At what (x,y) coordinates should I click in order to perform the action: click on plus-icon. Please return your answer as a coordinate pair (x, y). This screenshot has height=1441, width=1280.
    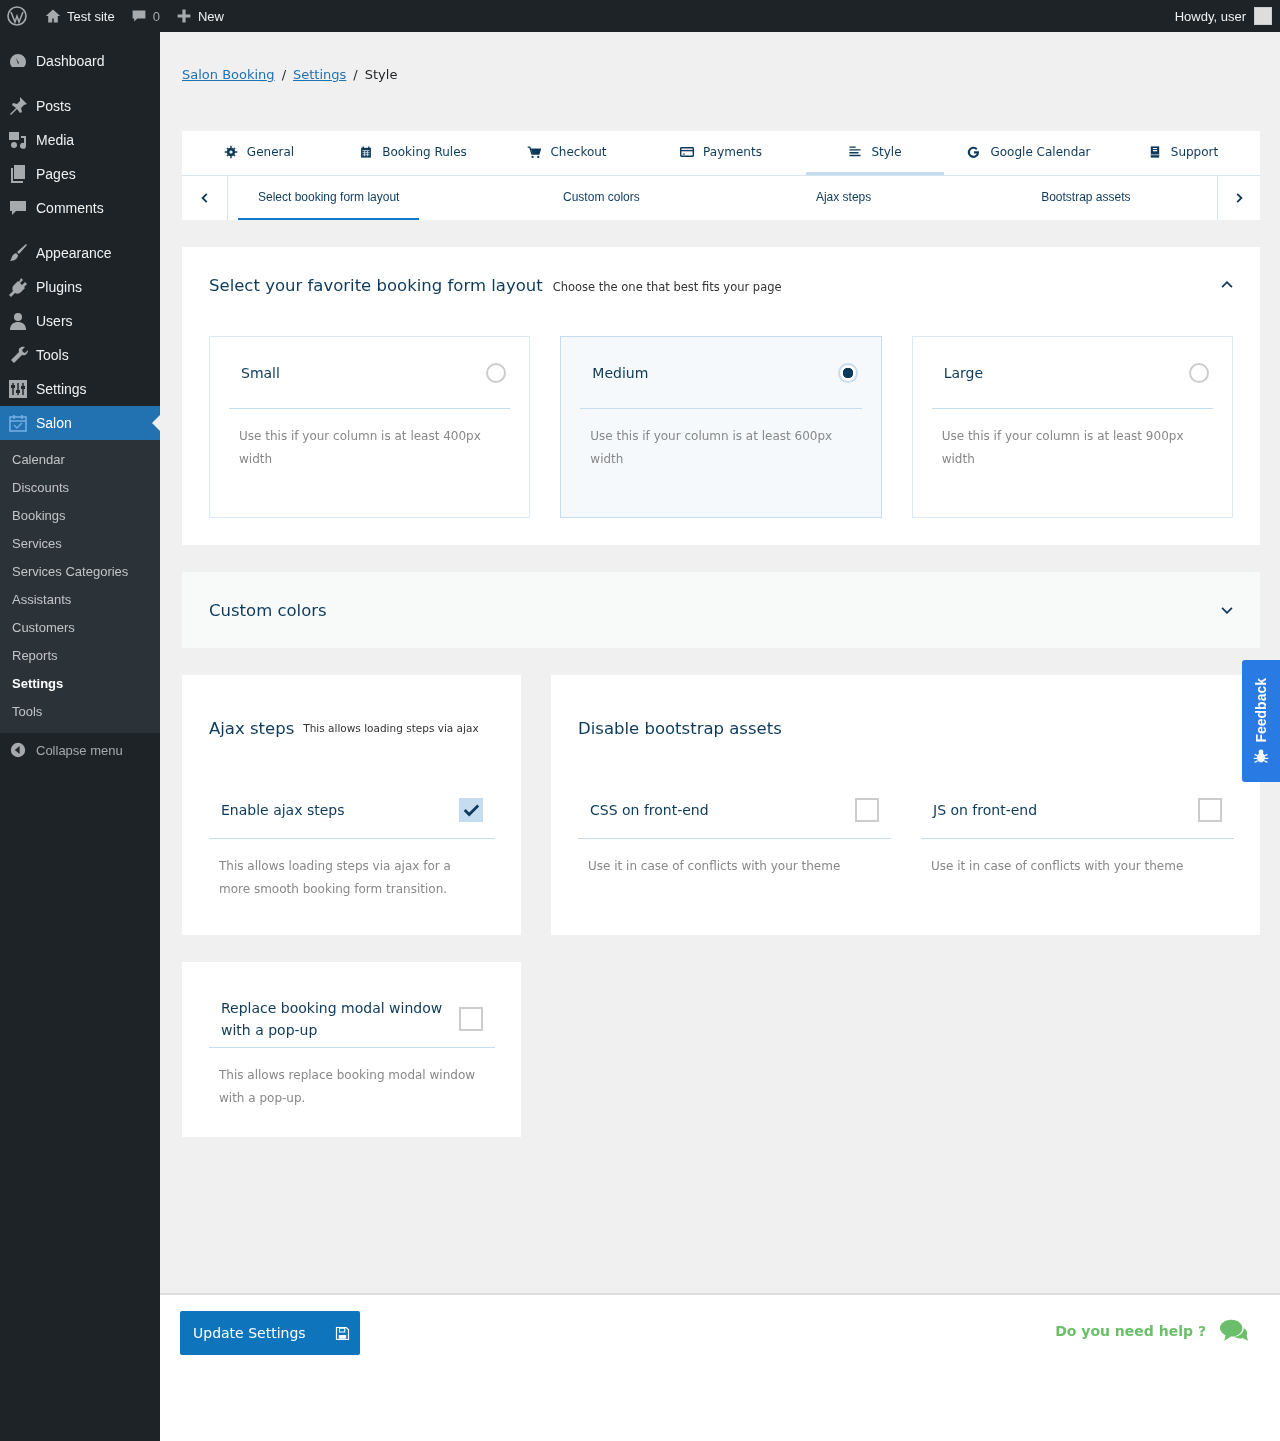
    Looking at the image, I should click on (183, 16).